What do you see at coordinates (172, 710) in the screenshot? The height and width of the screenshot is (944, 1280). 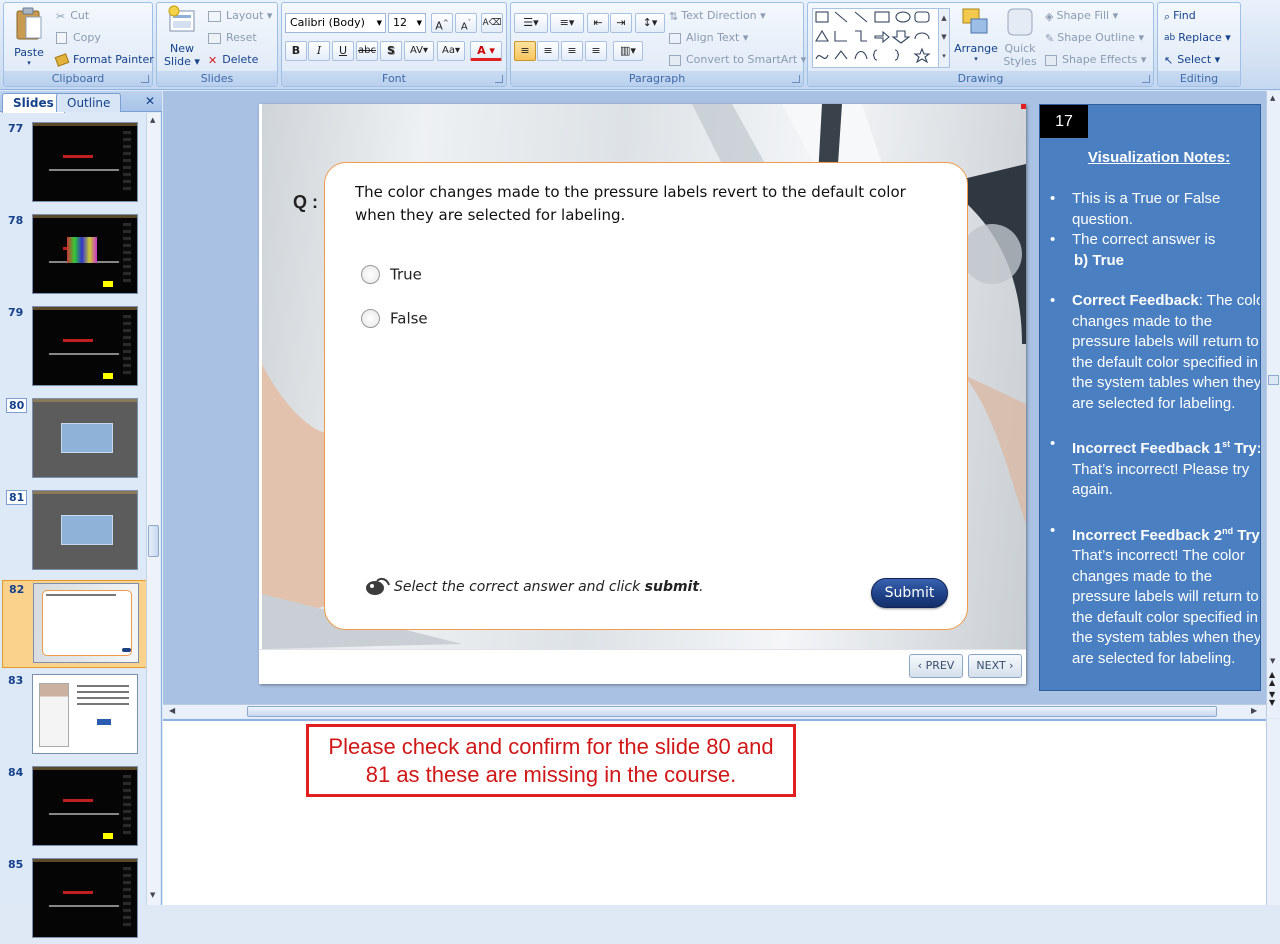 I see `scroll-left-icon: ◀` at bounding box center [172, 710].